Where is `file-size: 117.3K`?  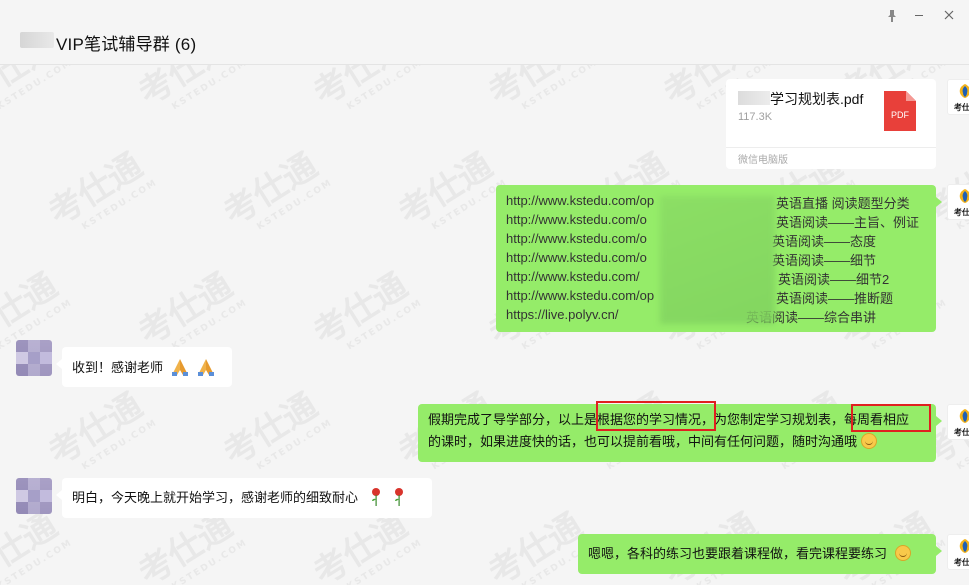
file-size: 117.3K is located at coordinates (755, 117).